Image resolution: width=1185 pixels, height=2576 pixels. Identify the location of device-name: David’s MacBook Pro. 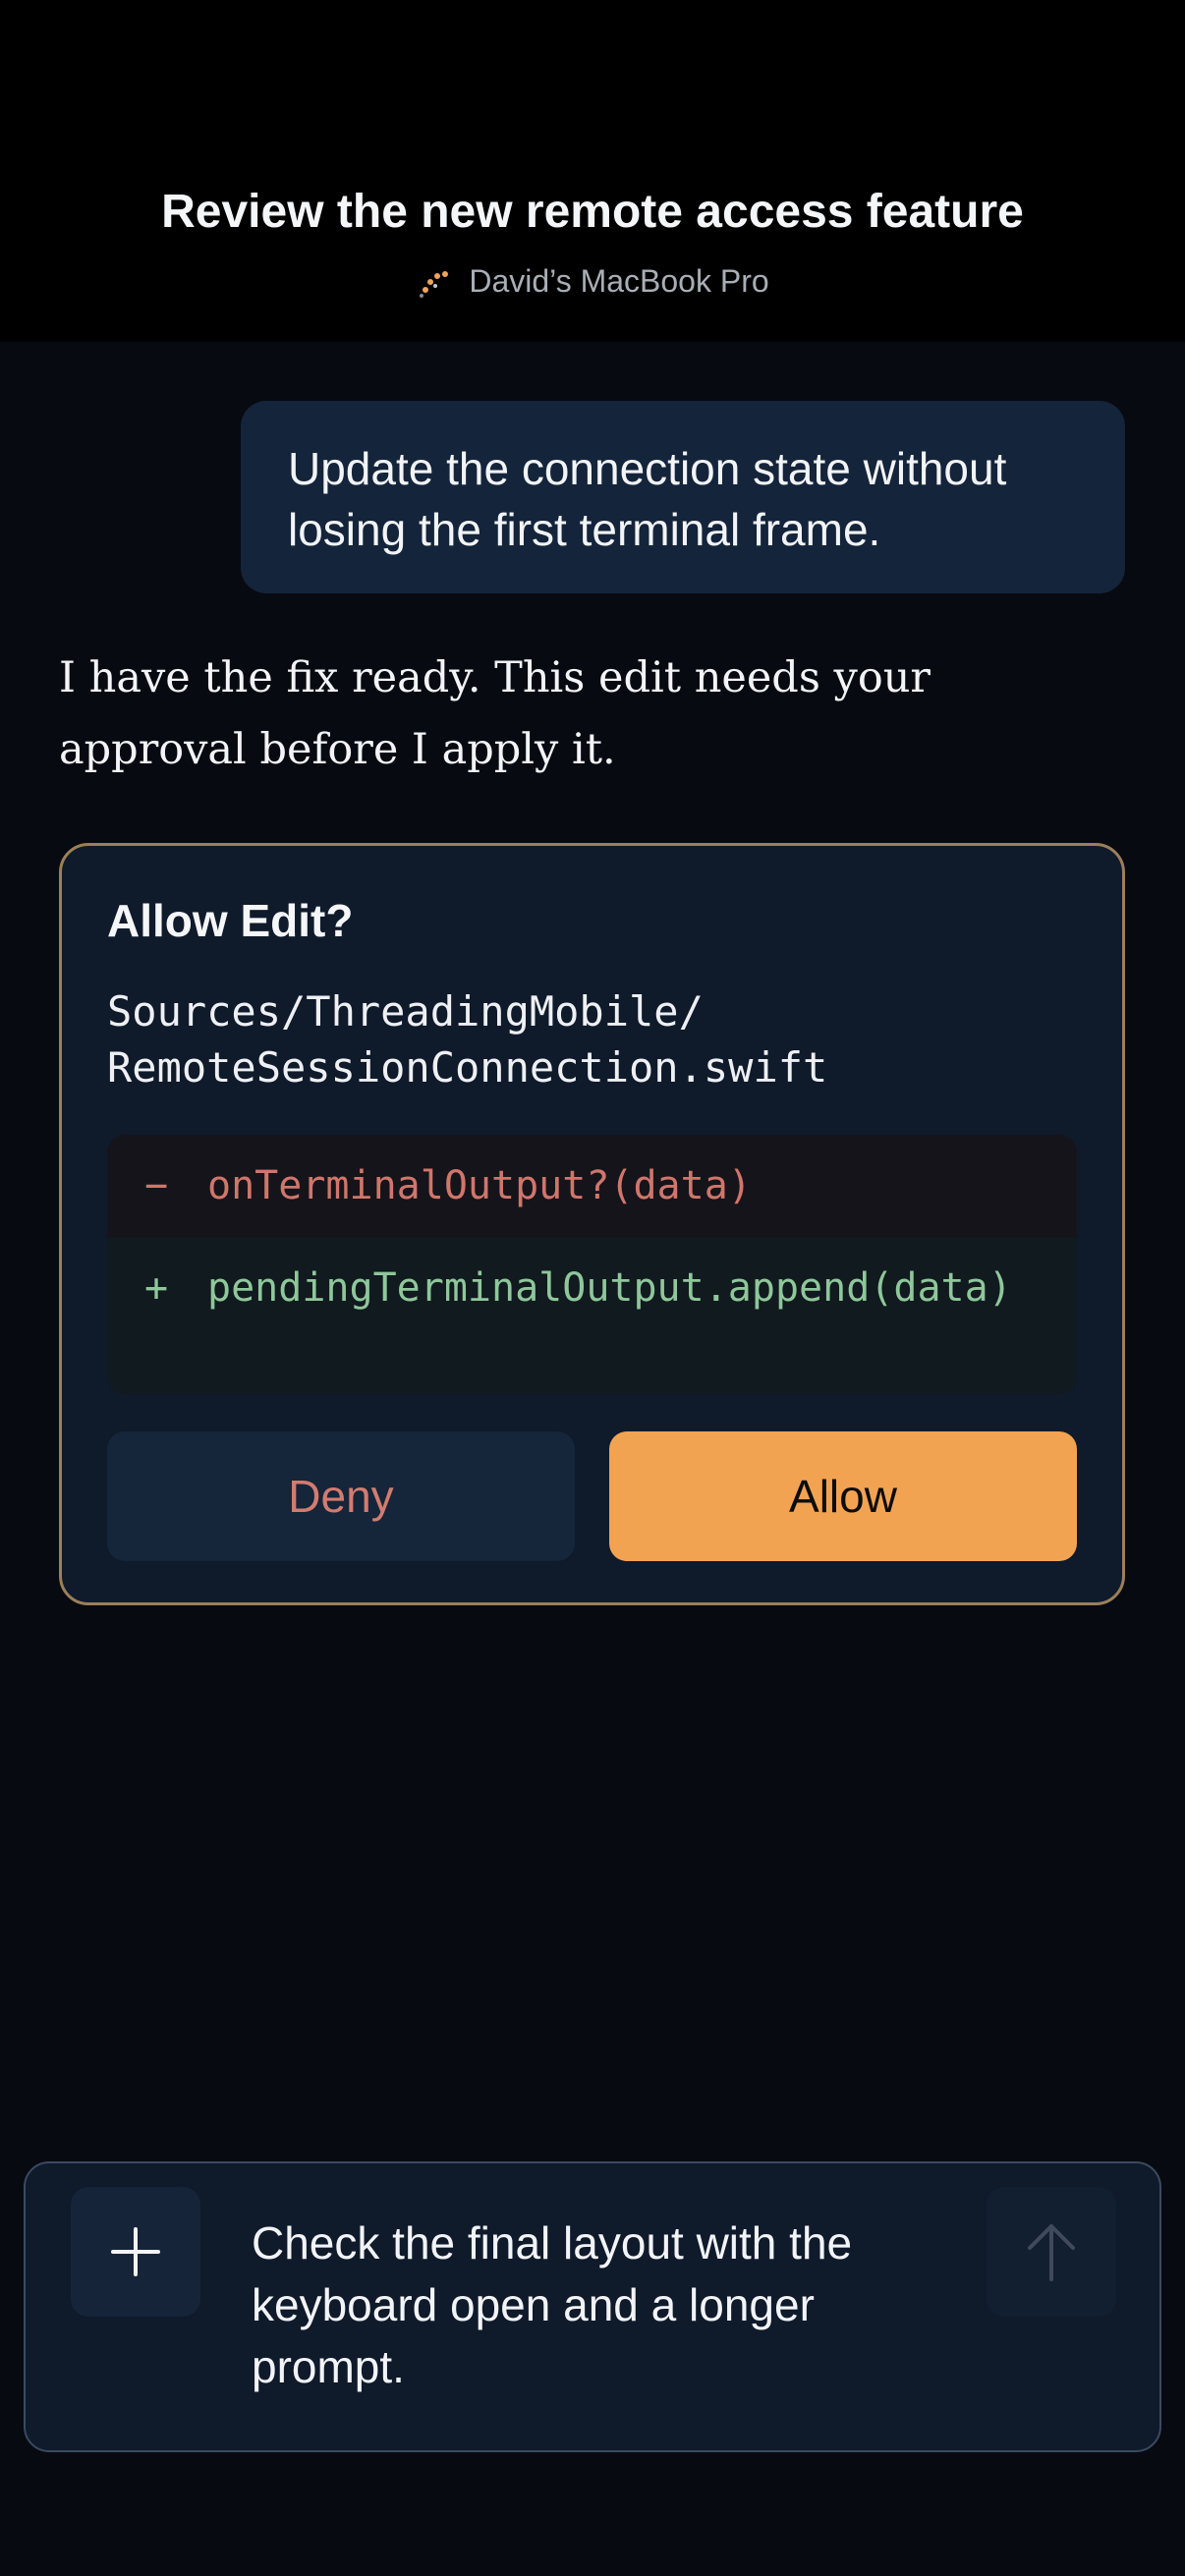
(619, 281).